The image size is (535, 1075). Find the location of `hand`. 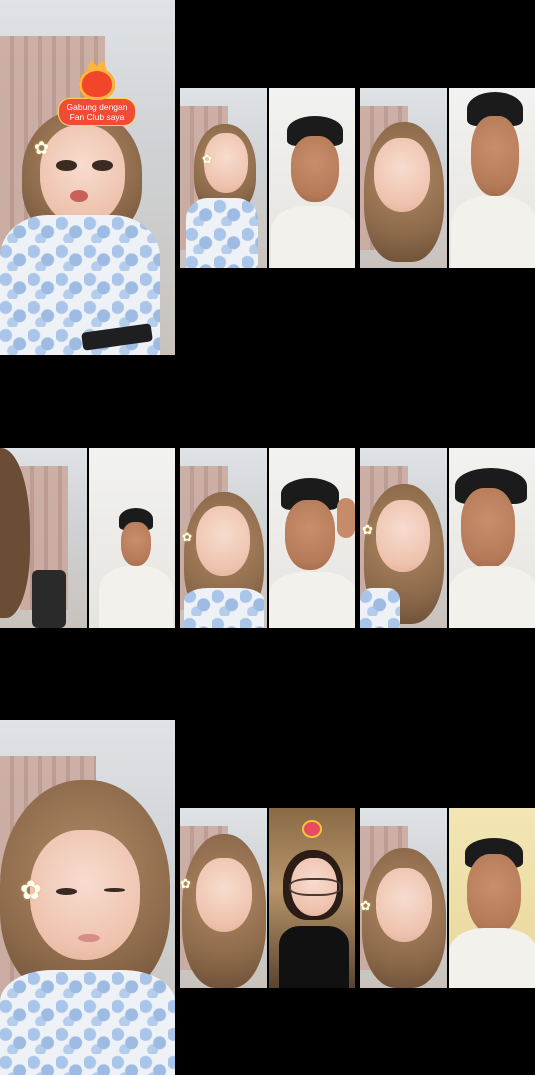

hand is located at coordinates (345, 518).